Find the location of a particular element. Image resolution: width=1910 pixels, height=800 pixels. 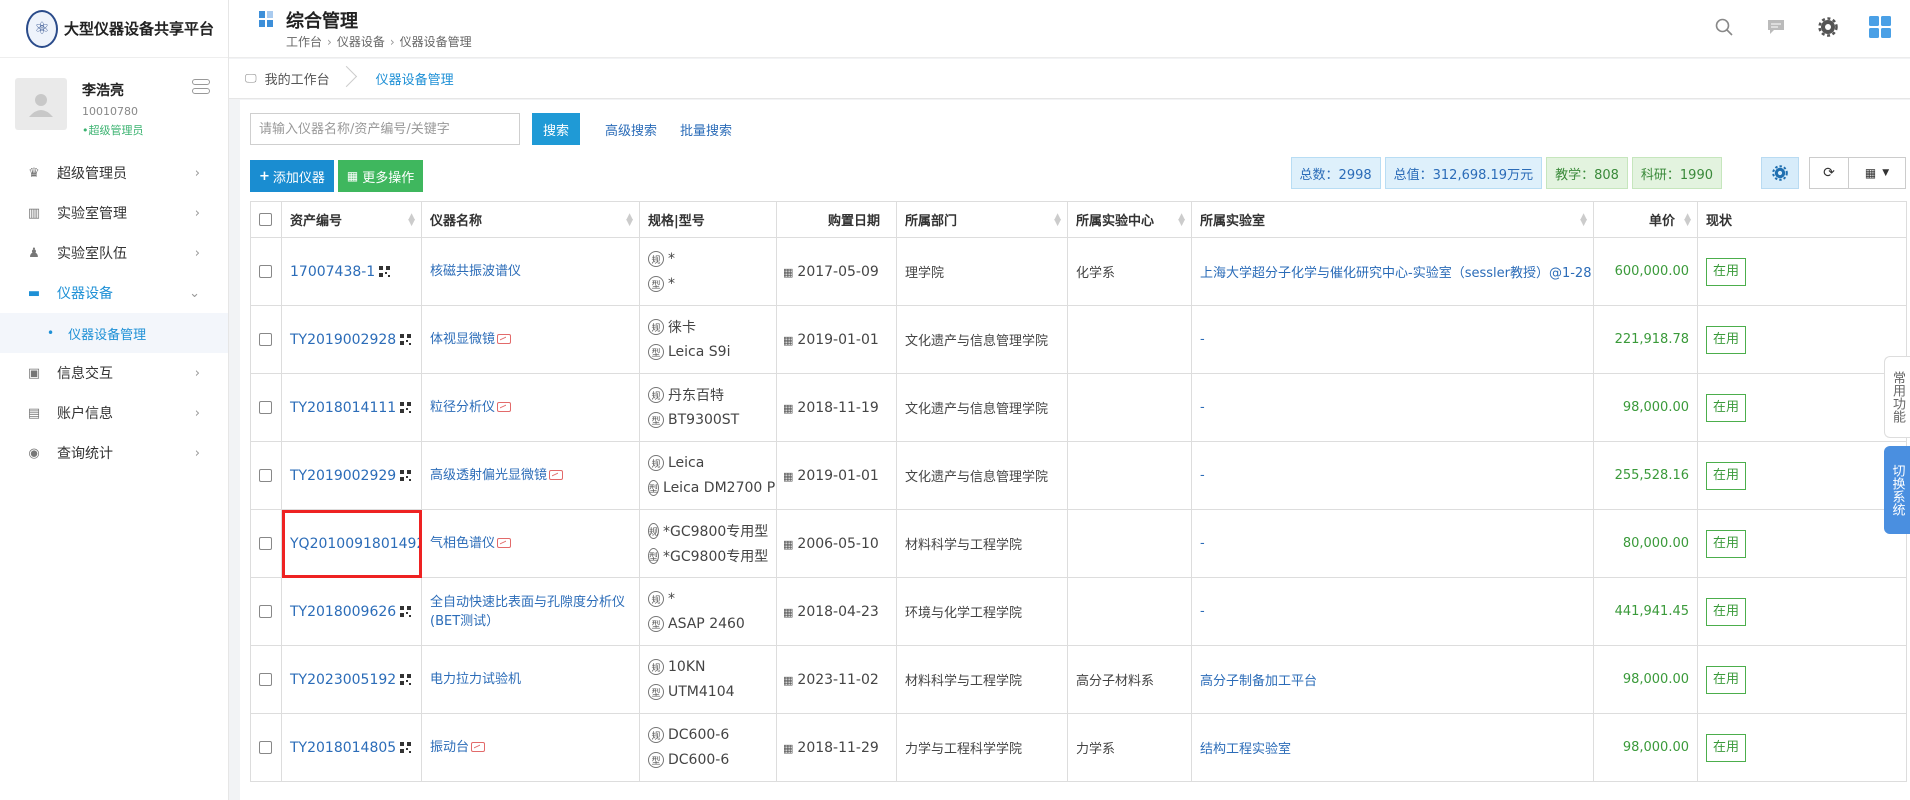

column-header-dept: 所属部门 ▲ ▼ is located at coordinates (982, 219).